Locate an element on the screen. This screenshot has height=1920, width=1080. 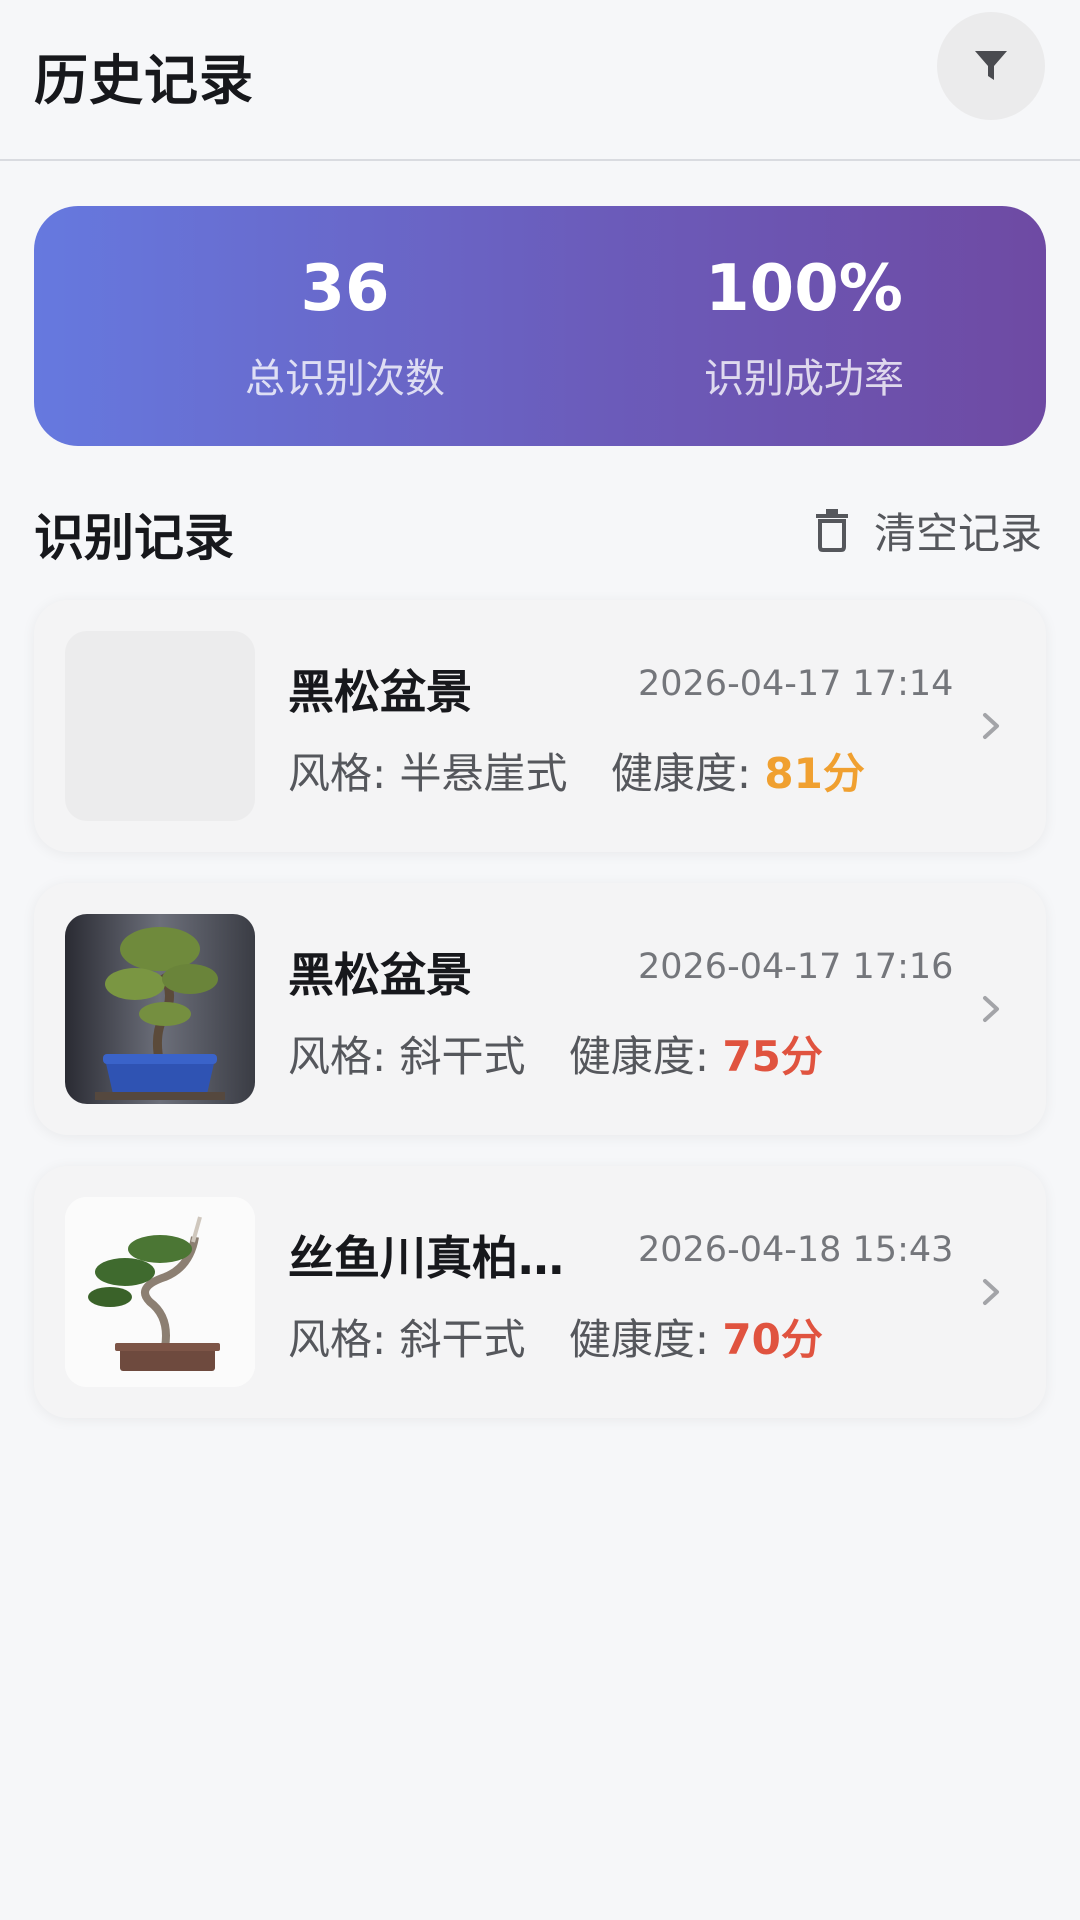
total-count-stat: 36 总识别次数 is located at coordinates (345, 326).